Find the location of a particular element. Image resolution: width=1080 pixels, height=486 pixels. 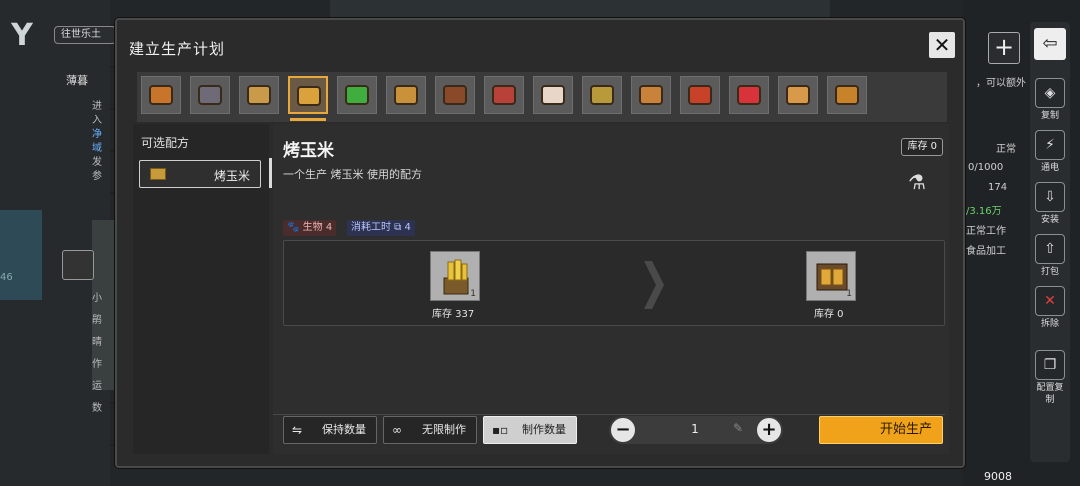

hud-number: 46 is located at coordinates (6, 277).